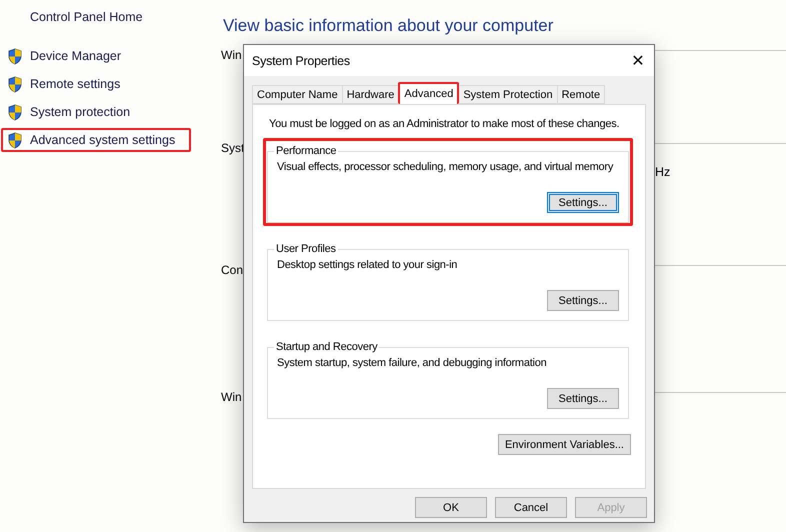 This screenshot has height=532, width=786. I want to click on group-title: Performance, so click(306, 151).